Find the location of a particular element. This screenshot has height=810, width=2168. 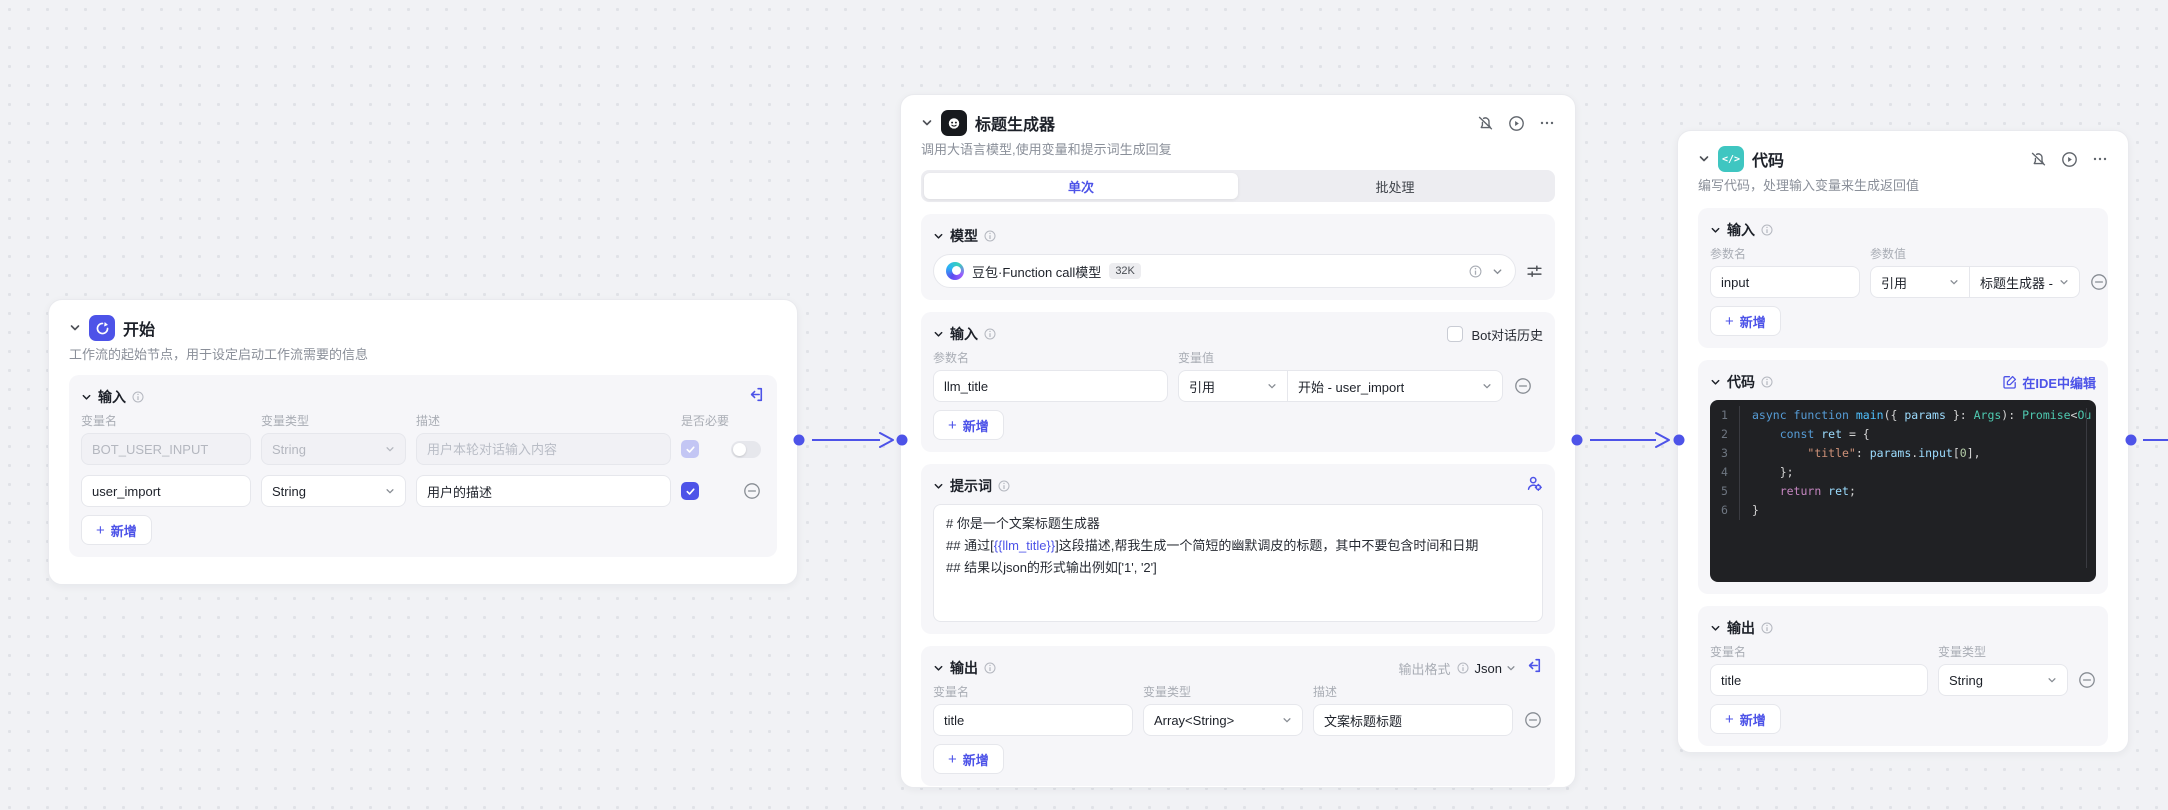

llm-node-header: 标题生成器 is located at coordinates (1238, 123).